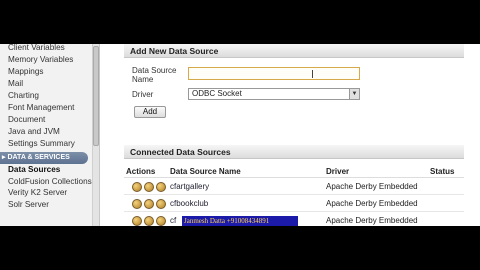 The height and width of the screenshot is (270, 480). Describe the element at coordinates (141, 171) in the screenshot. I see `col-actions: Actions` at that location.